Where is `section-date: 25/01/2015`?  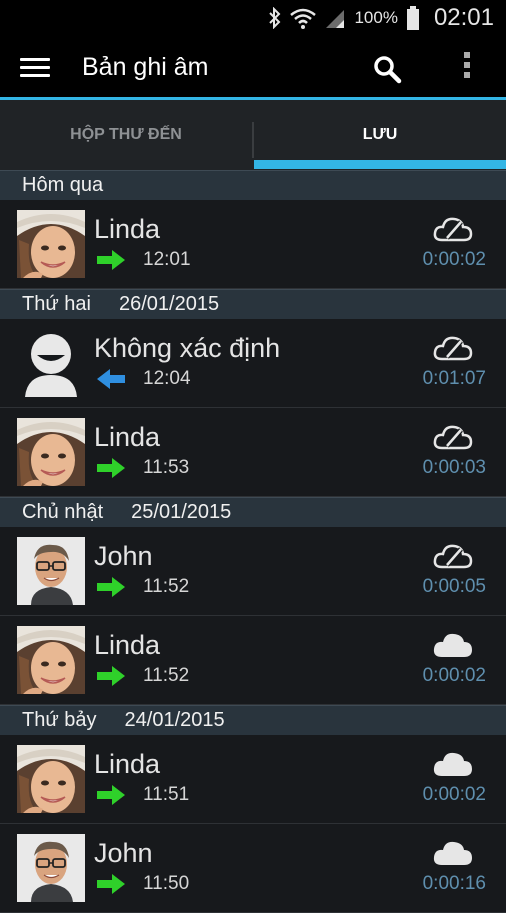 section-date: 25/01/2015 is located at coordinates (181, 512).